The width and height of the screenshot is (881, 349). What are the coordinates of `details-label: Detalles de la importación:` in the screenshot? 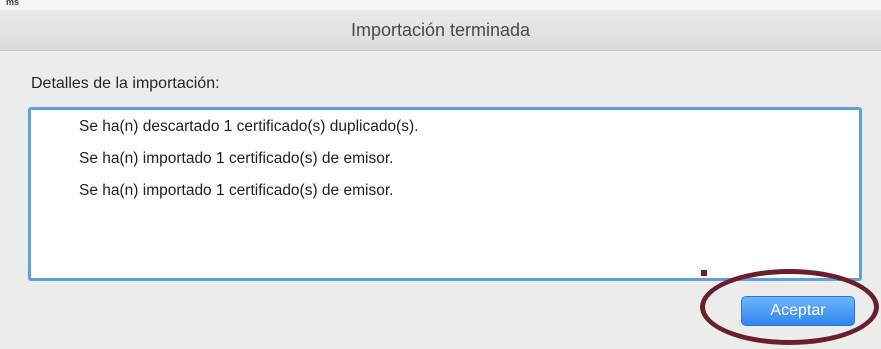 It's located at (125, 83).